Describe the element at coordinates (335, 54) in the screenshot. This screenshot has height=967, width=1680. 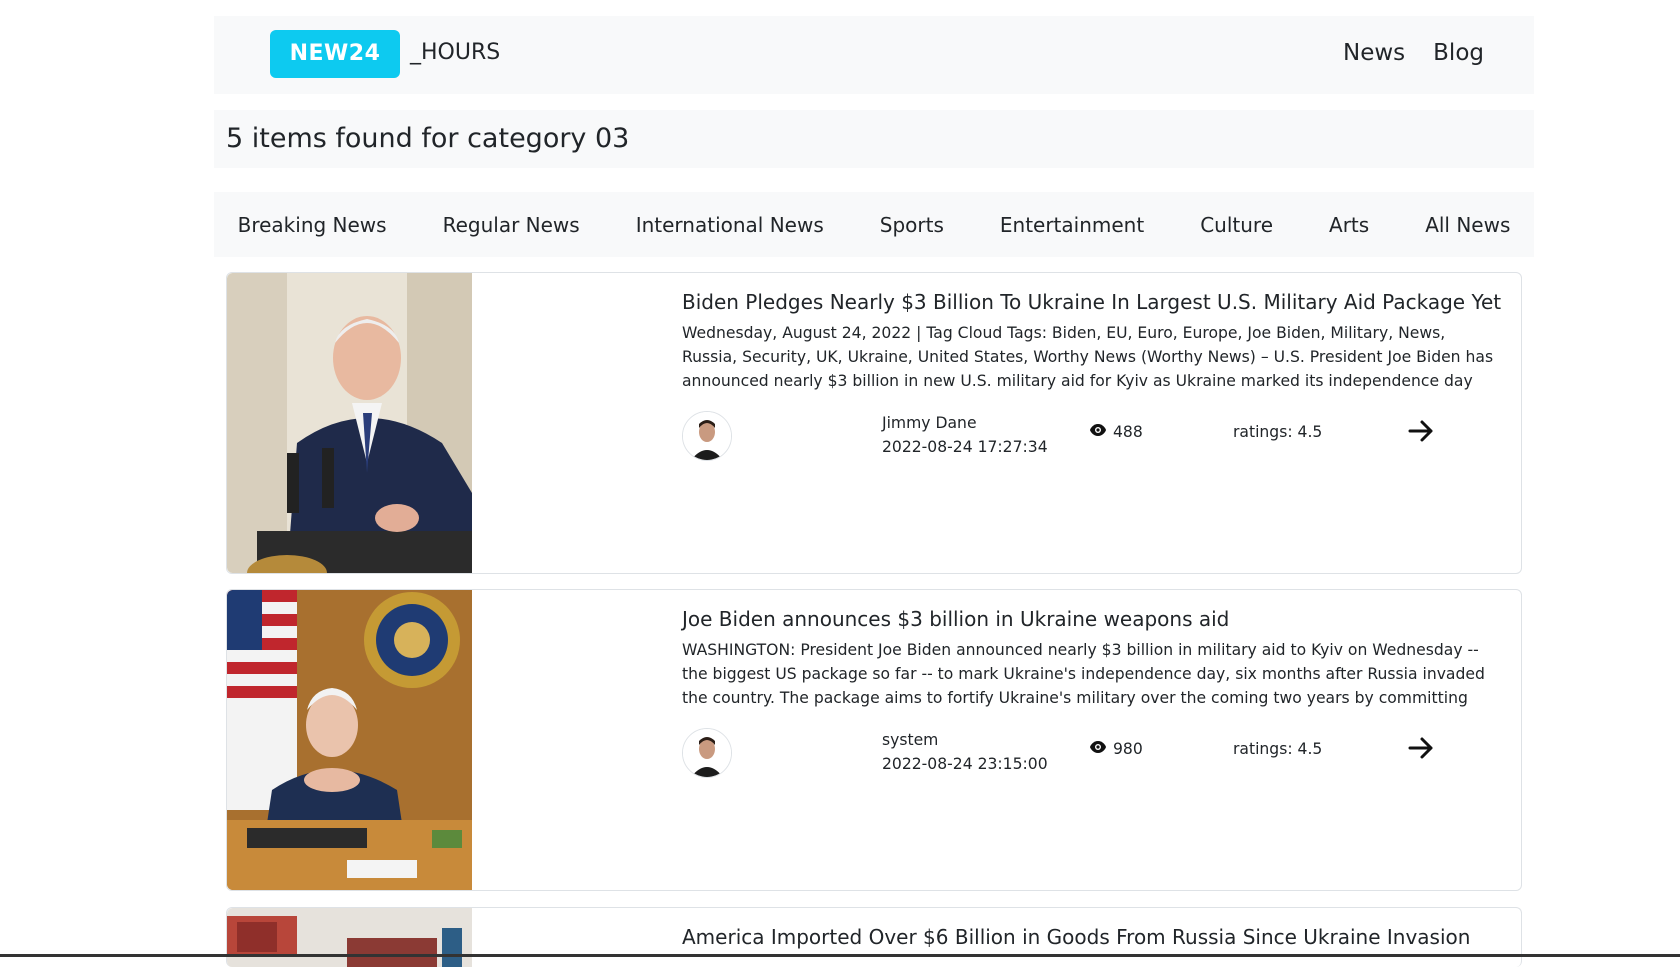
I see `brand-logo-badge: NEW24` at that location.